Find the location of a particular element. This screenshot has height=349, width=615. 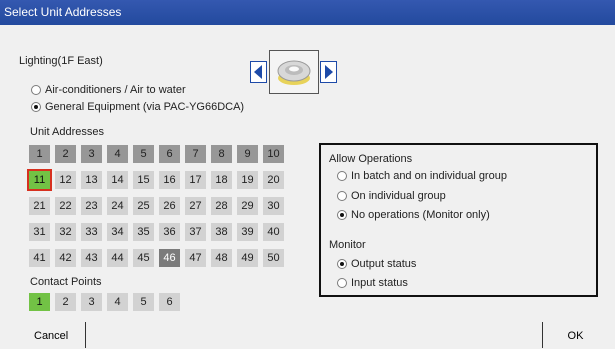

unit-address-cell: 22 is located at coordinates (65, 206).